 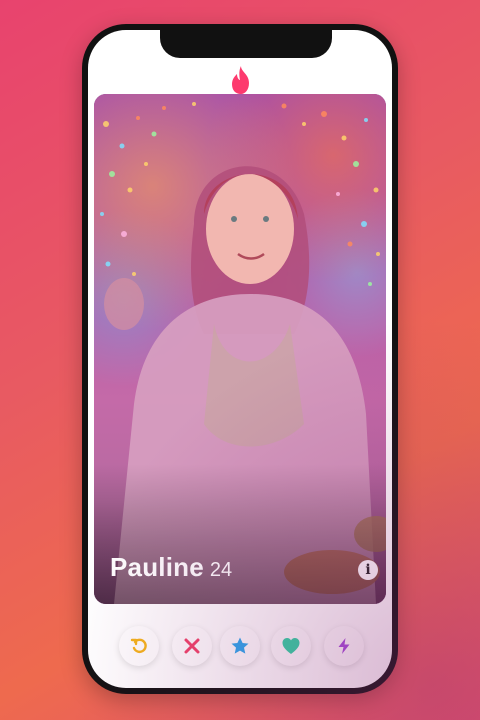 I want to click on card-bottom-gradient, so click(x=240, y=534).